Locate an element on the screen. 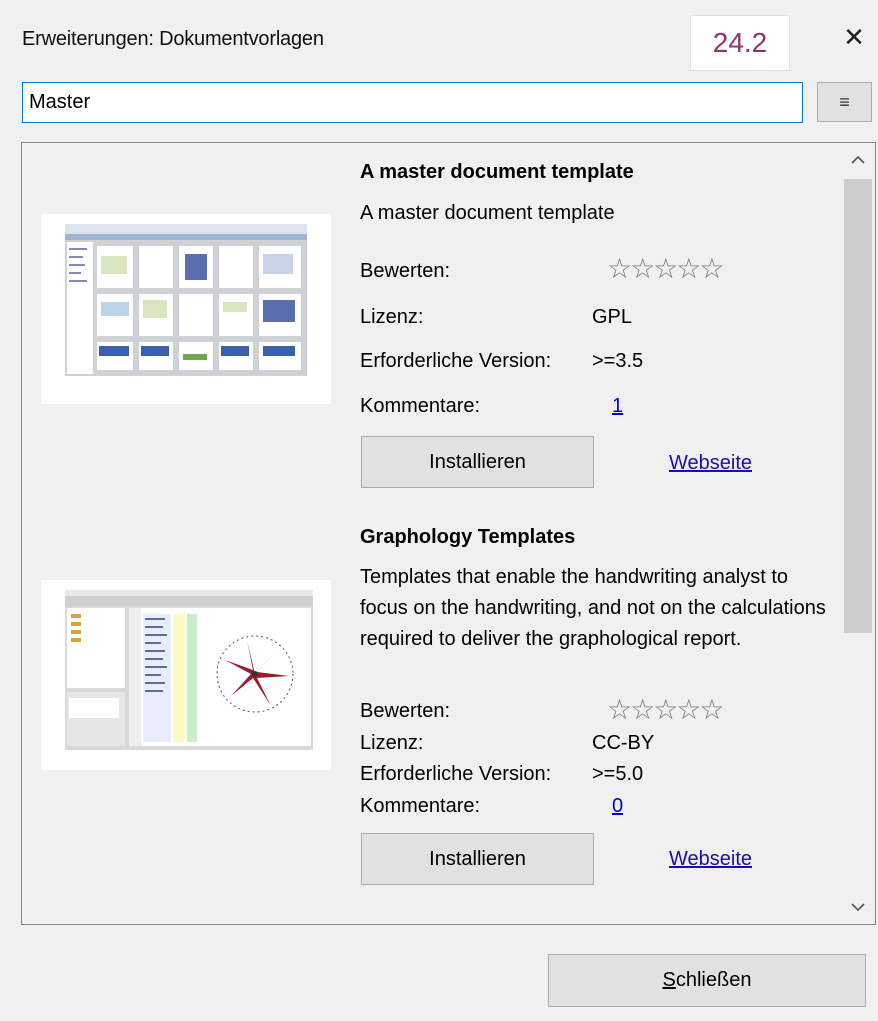  comments-link: 0 is located at coordinates (617, 806).